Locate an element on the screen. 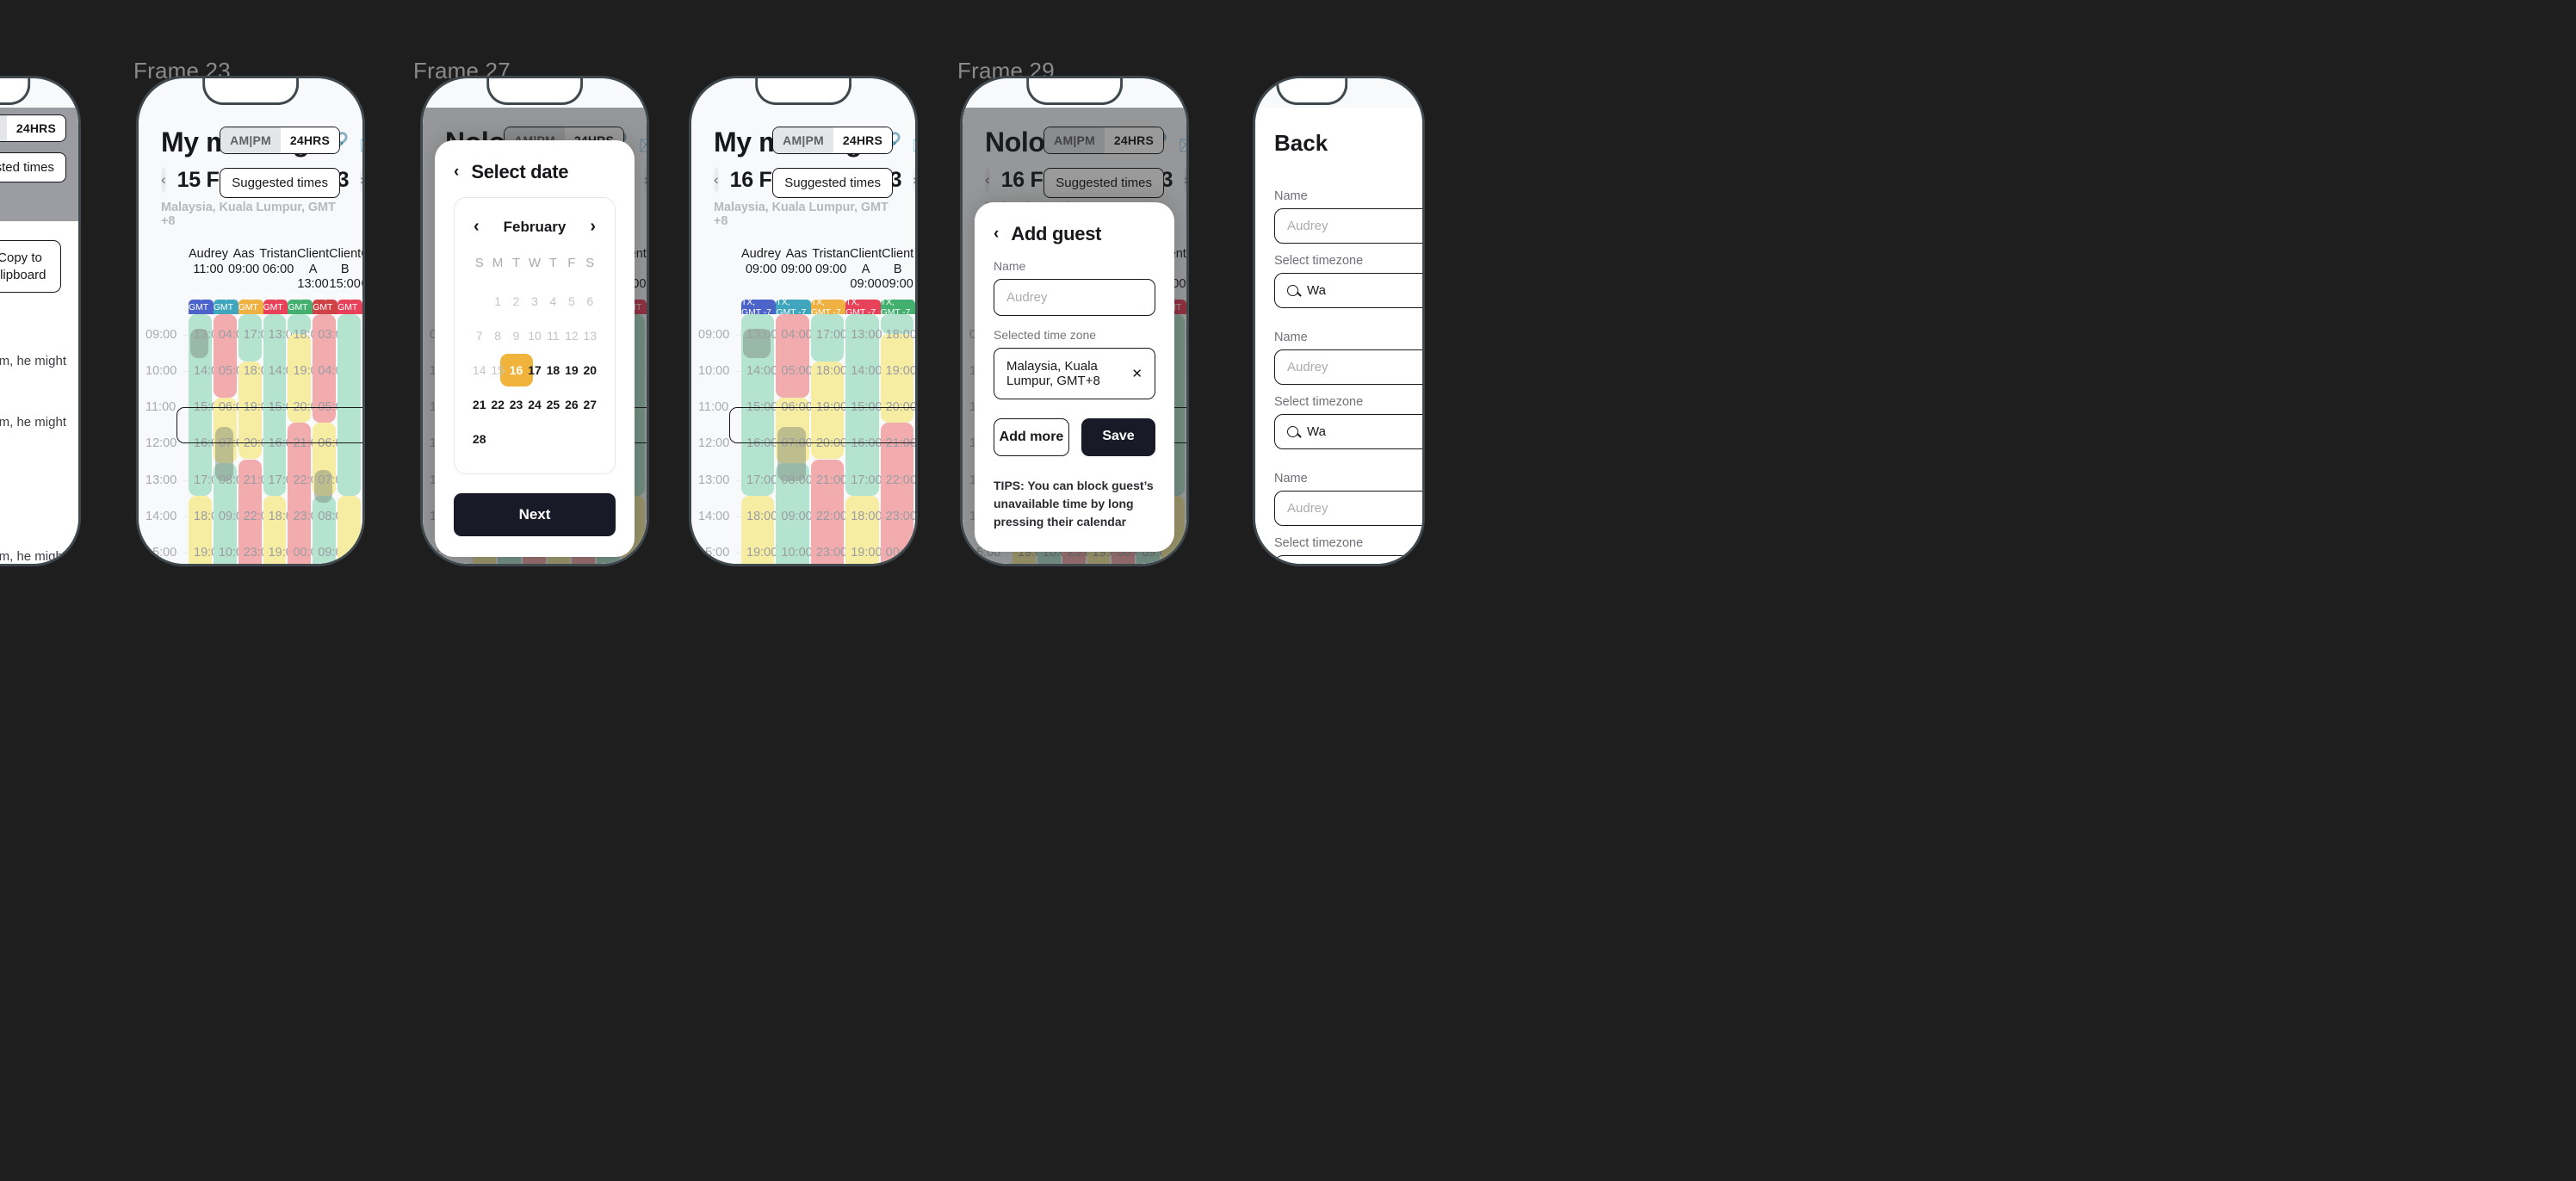  chevron-right-icon: › is located at coordinates (593, 227).